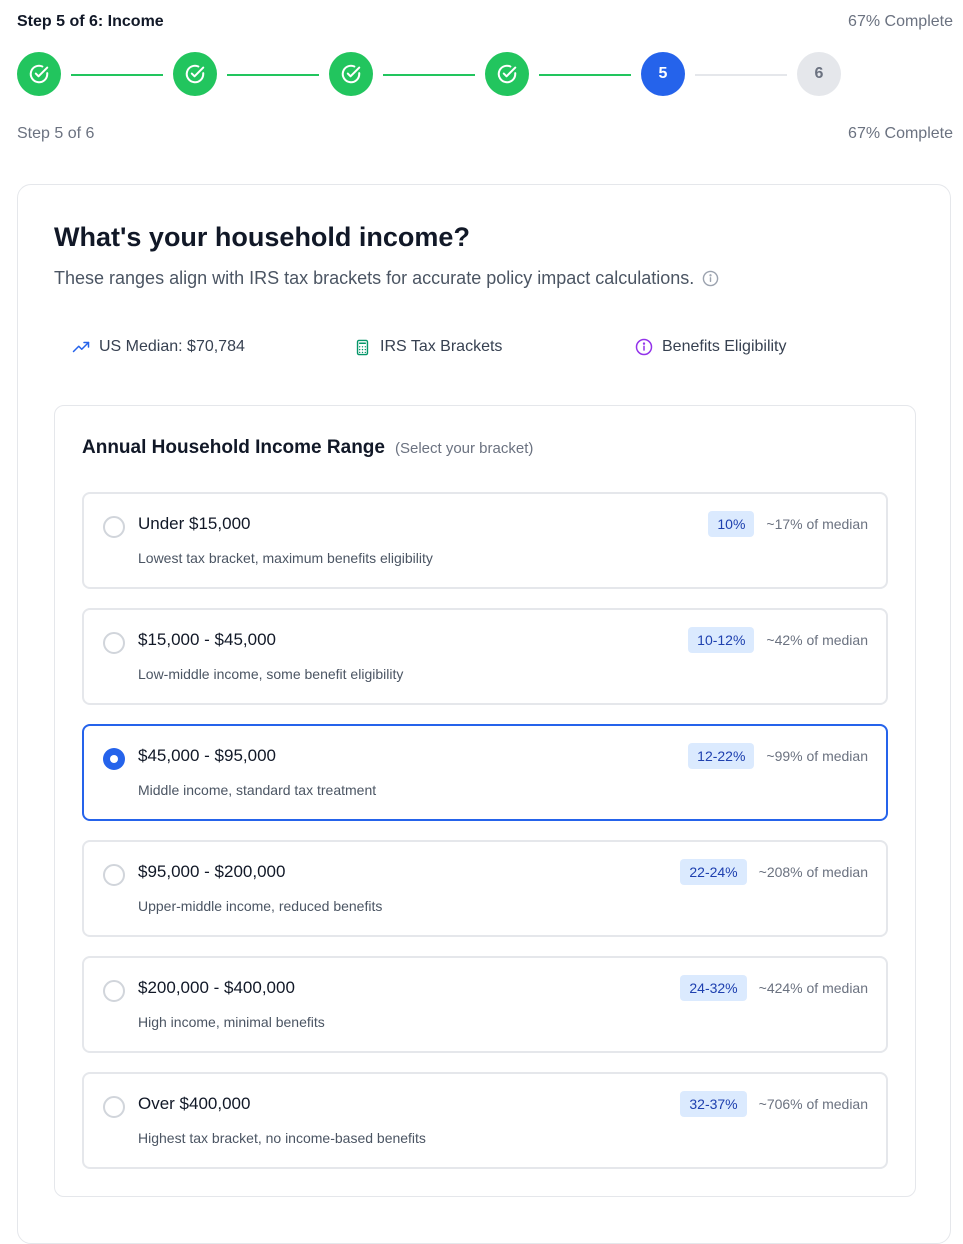 This screenshot has width=963, height=1244. I want to click on median-percent: ~424% of median, so click(813, 988).